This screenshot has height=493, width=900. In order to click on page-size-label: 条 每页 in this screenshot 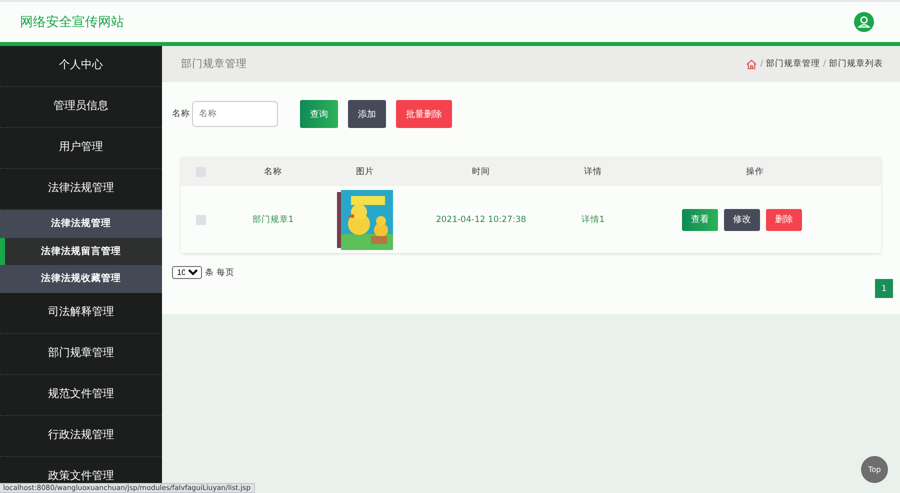, I will do `click(220, 272)`.